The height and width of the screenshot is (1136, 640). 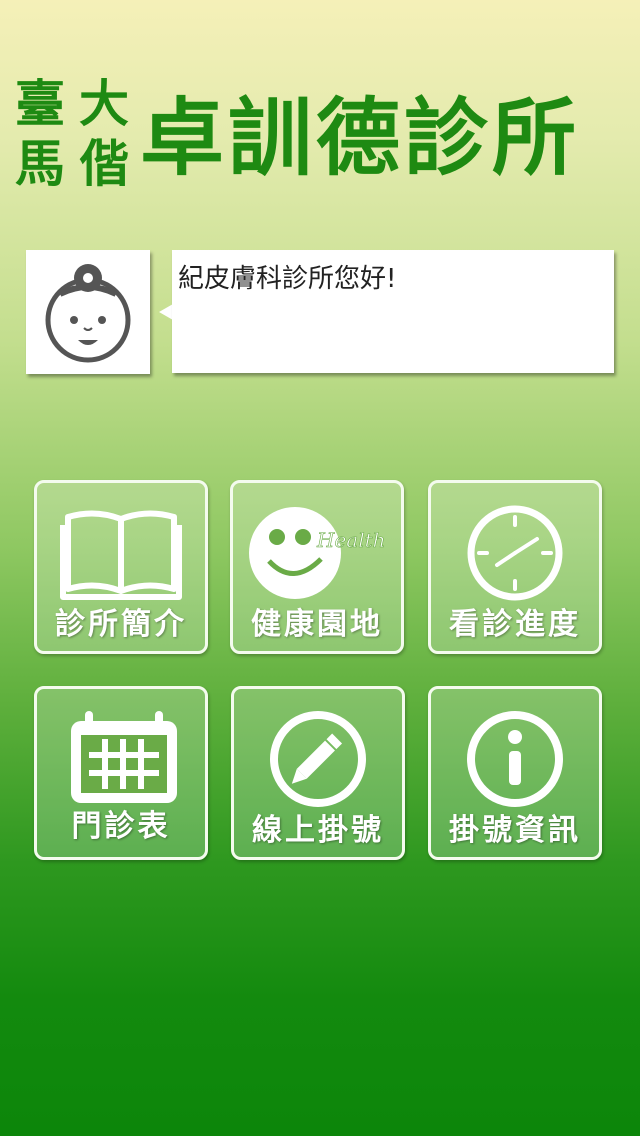 I want to click on menu-label: 門診表, so click(x=121, y=826).